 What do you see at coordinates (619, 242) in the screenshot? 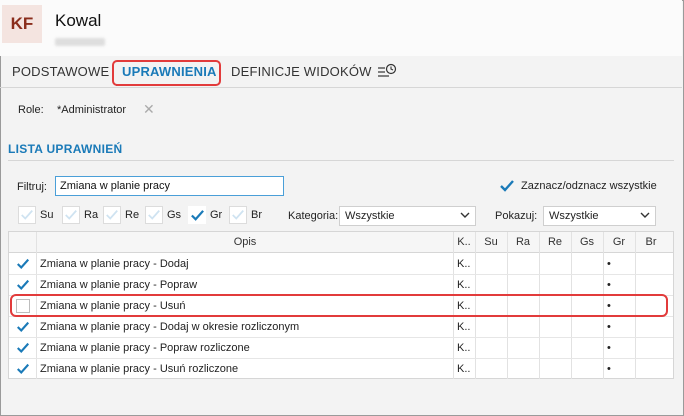
I see `column-header-gr: Gr` at bounding box center [619, 242].